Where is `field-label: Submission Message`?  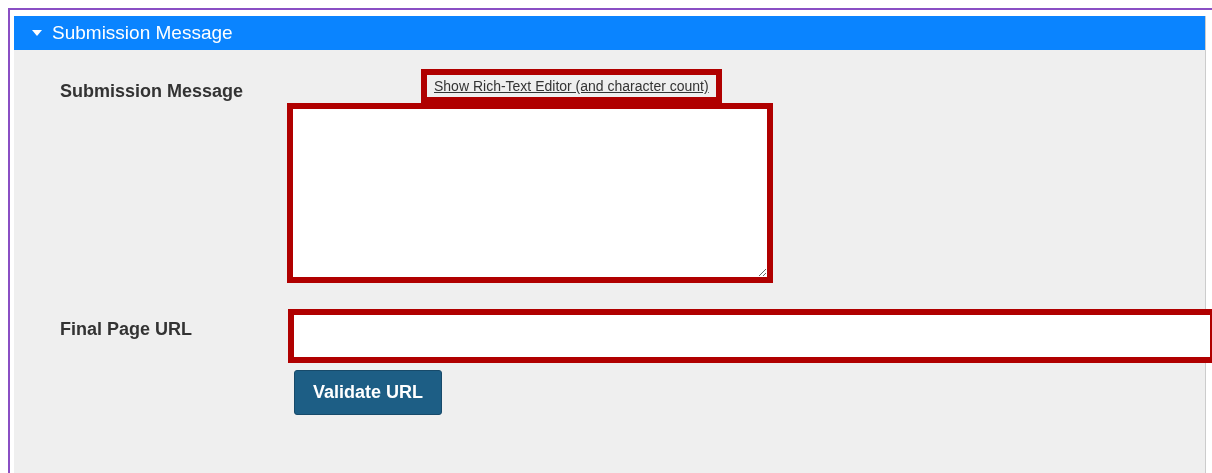 field-label: Submission Message is located at coordinates (152, 91).